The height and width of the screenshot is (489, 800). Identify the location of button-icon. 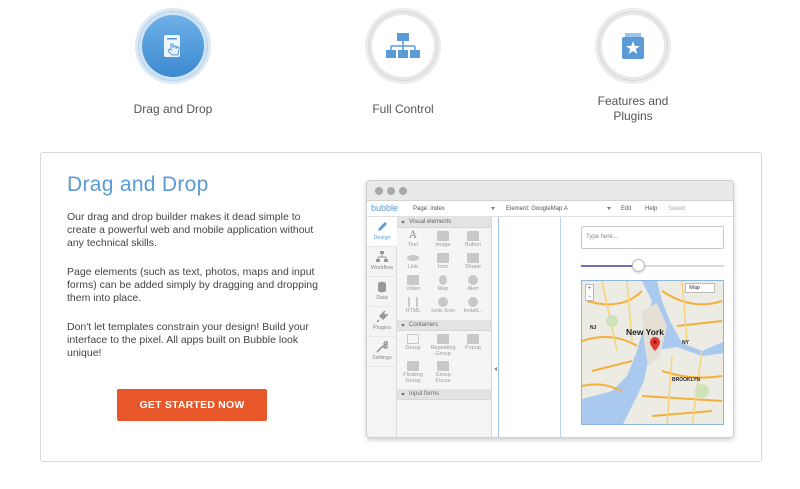
(473, 236).